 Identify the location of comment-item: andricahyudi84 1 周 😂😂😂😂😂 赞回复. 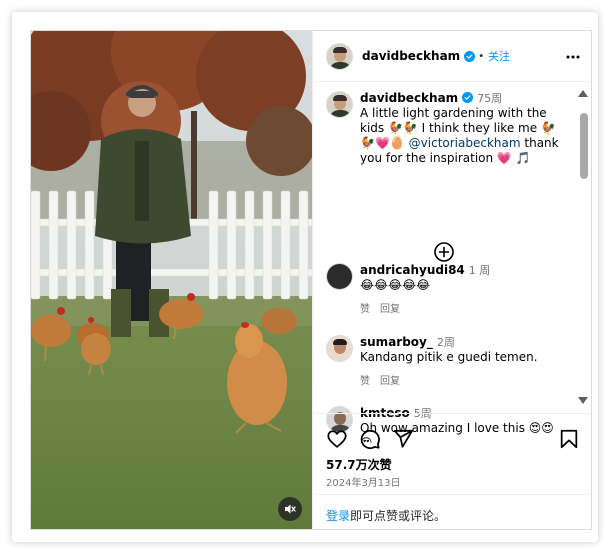
(446, 290).